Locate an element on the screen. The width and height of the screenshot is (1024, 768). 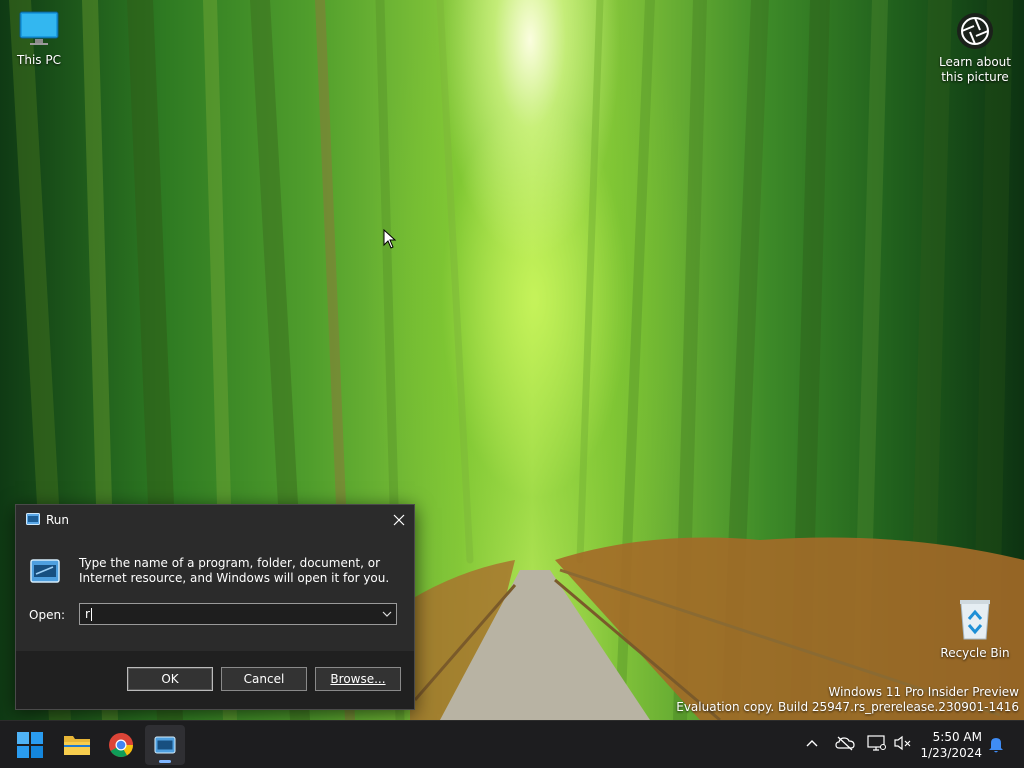
run-dialog-title: Run is located at coordinates (58, 520).